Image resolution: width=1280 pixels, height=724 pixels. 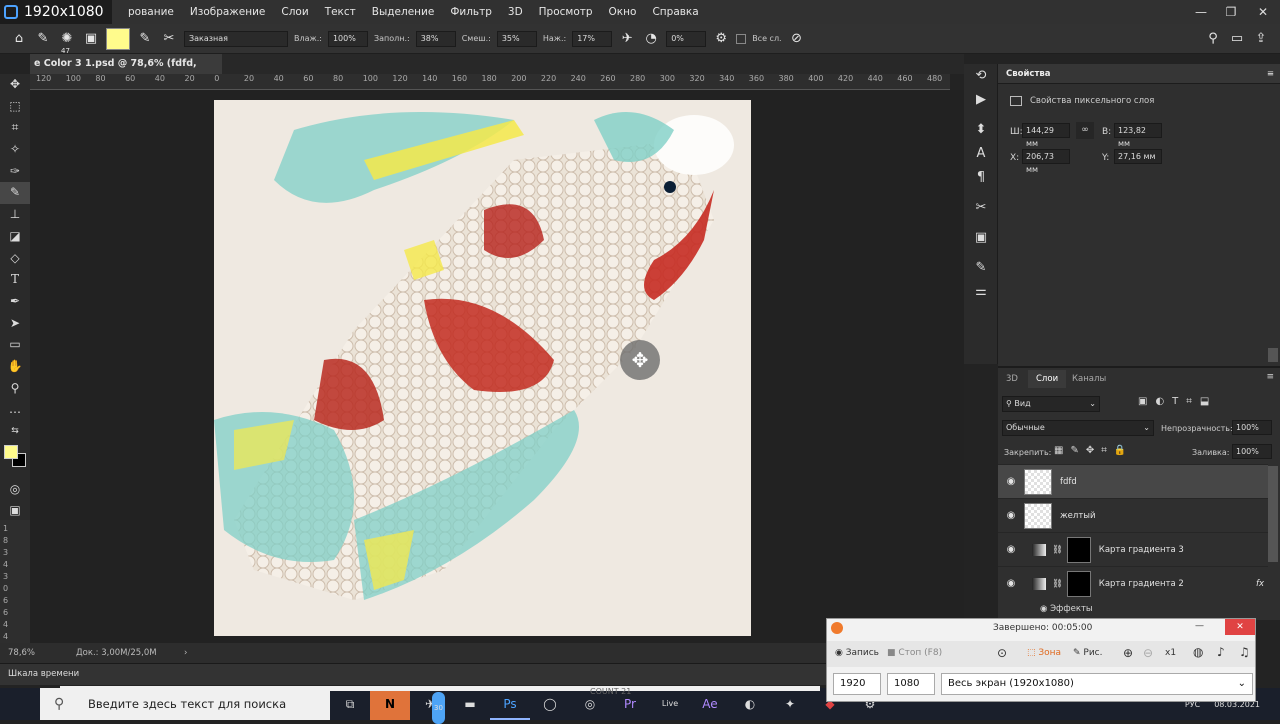 What do you see at coordinates (19, 39) in the screenshot?
I see `home-icon: ⌂` at bounding box center [19, 39].